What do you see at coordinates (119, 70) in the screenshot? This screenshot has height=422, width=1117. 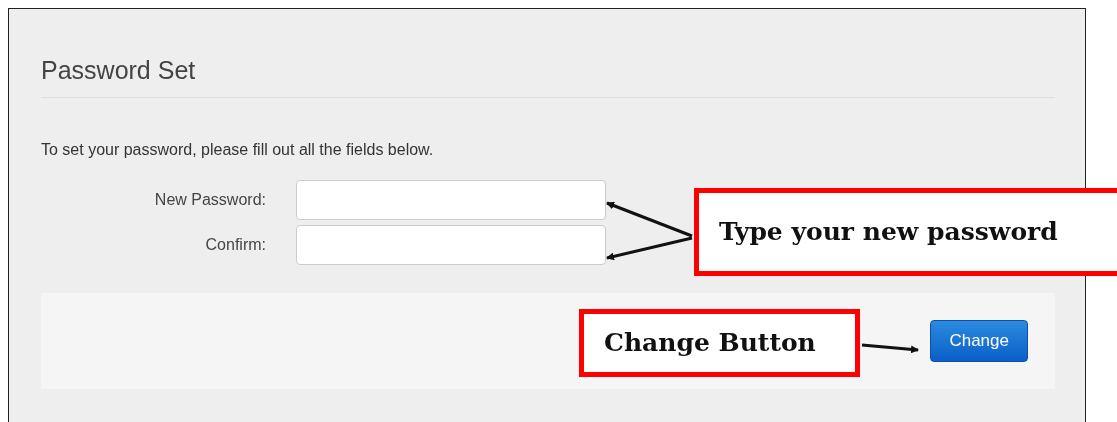 I see `panel-title: Password Set` at bounding box center [119, 70].